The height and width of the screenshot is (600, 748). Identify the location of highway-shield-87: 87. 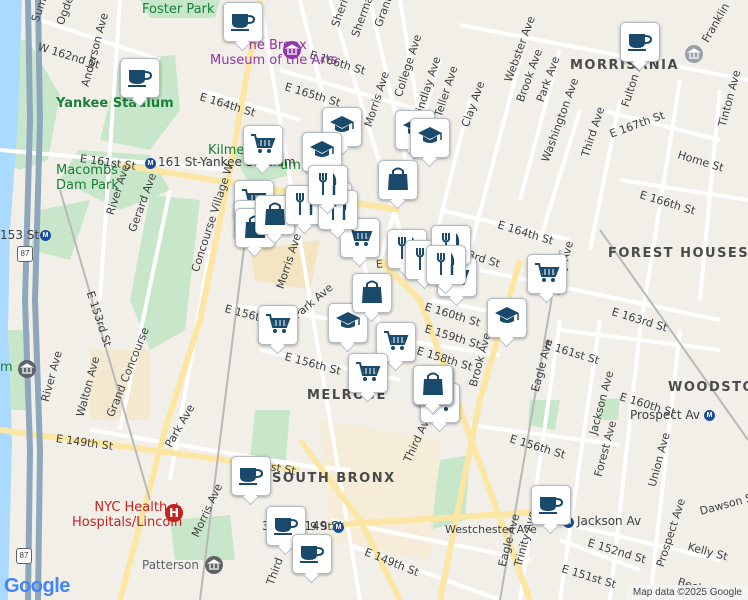
(25, 254).